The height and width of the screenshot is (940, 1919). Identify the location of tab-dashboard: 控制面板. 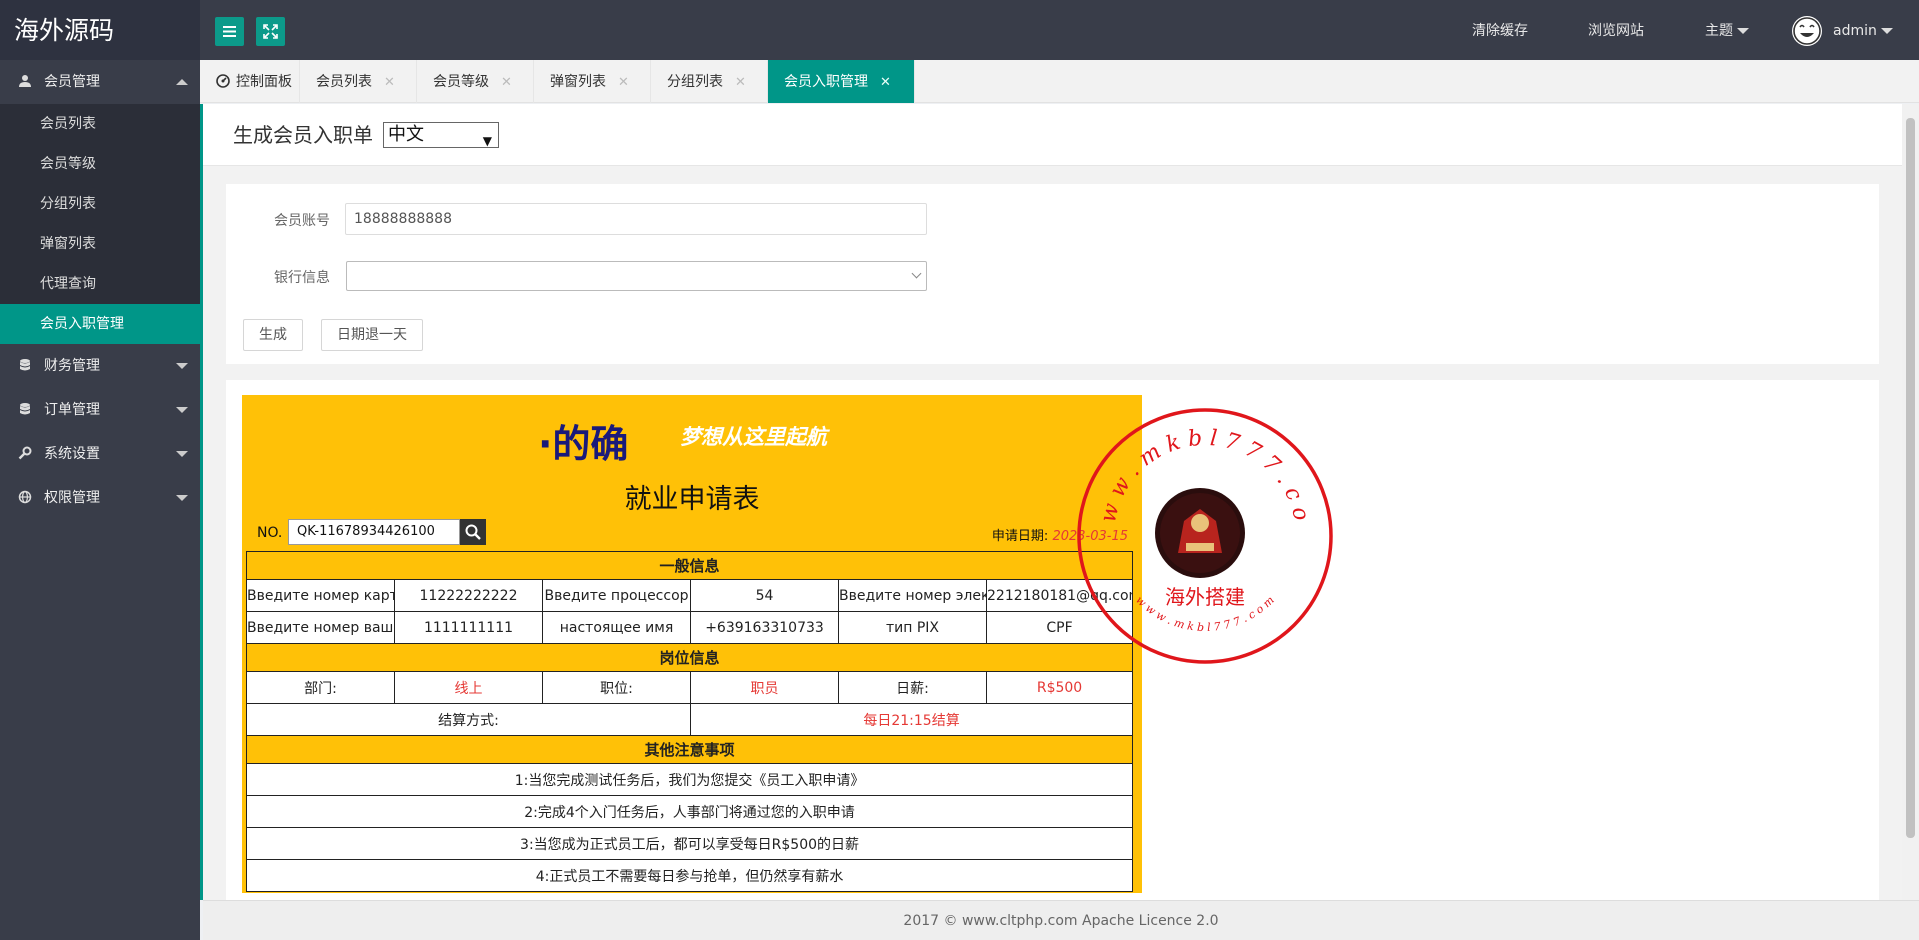
(250, 81).